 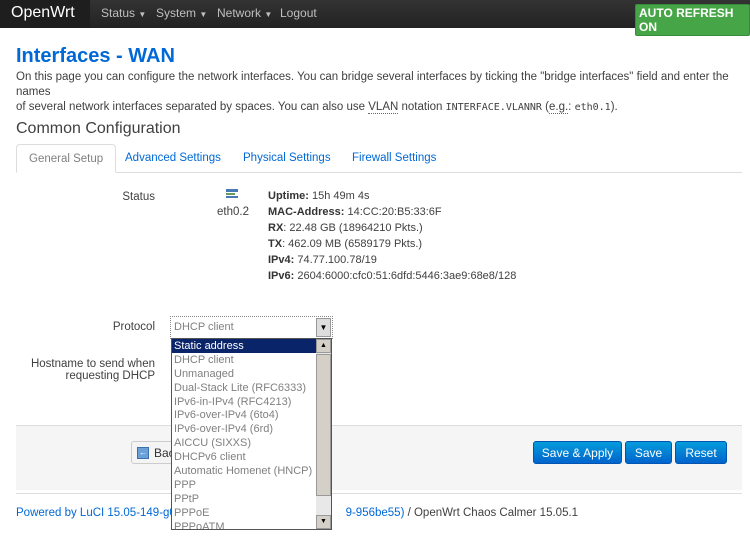 What do you see at coordinates (353, 228) in the screenshot?
I see `status-value: : 22.48 GB (18964210 Pkts.)` at bounding box center [353, 228].